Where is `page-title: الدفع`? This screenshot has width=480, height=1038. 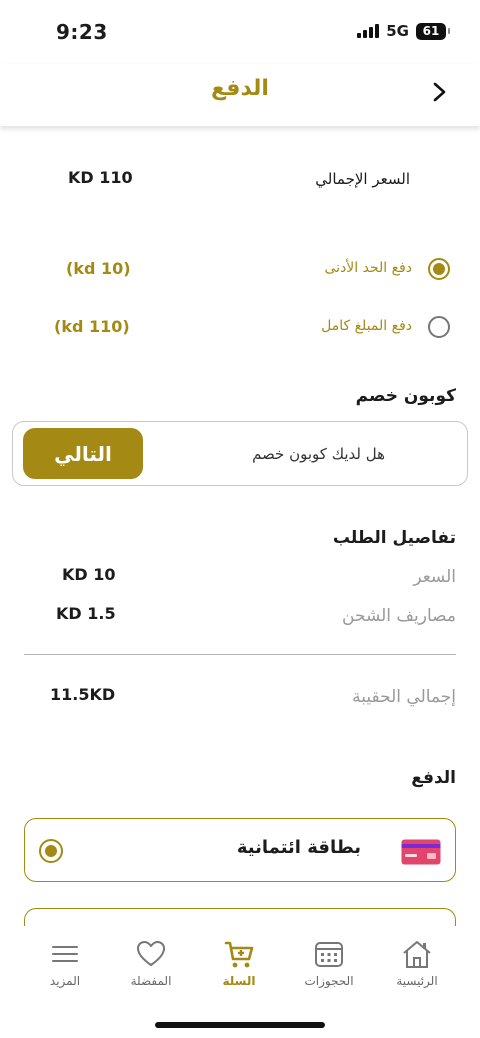 page-title: الدفع is located at coordinates (240, 88).